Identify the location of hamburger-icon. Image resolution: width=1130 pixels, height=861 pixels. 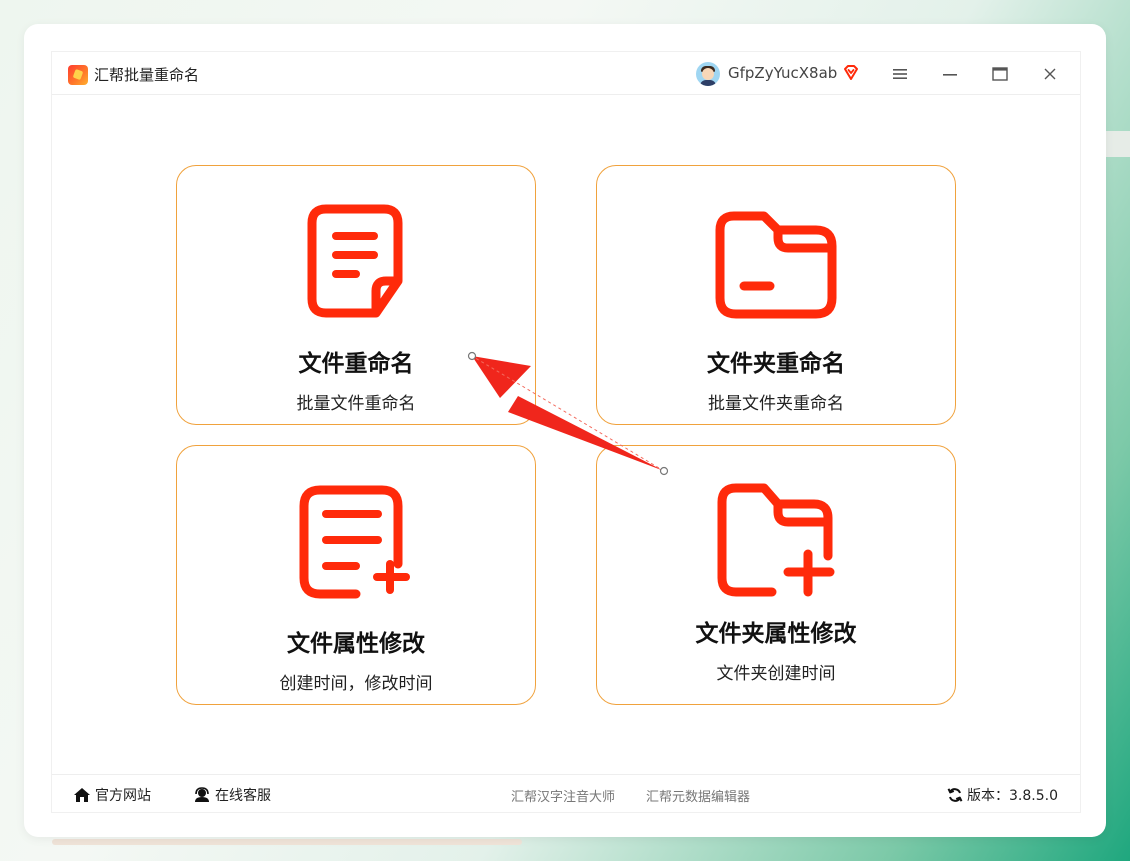
(900, 74).